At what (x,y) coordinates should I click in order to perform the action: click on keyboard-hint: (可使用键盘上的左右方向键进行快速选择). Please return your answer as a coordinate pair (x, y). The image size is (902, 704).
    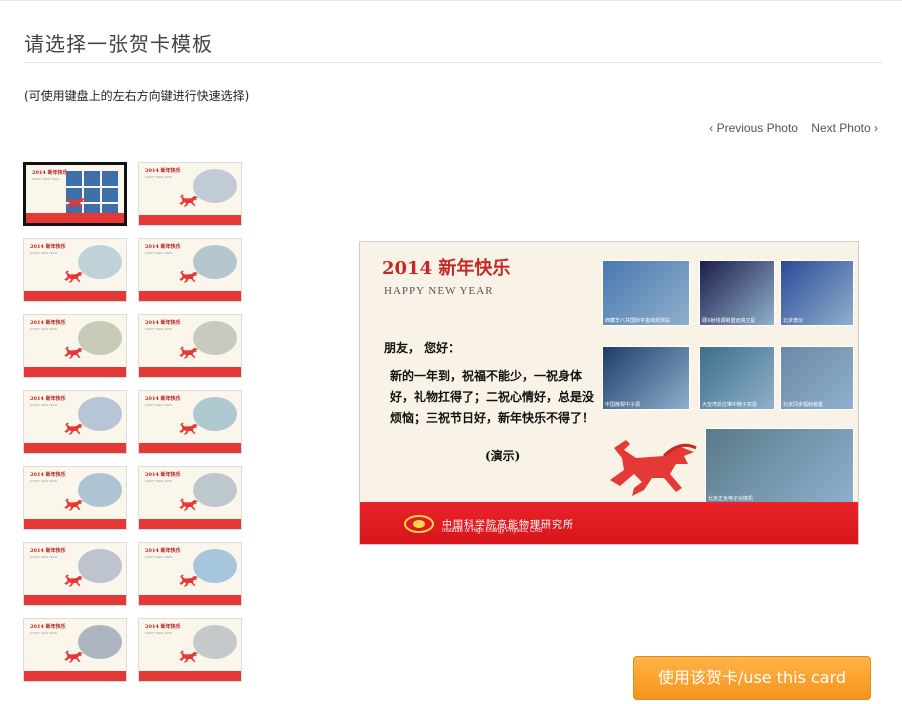
    Looking at the image, I should click on (137, 96).